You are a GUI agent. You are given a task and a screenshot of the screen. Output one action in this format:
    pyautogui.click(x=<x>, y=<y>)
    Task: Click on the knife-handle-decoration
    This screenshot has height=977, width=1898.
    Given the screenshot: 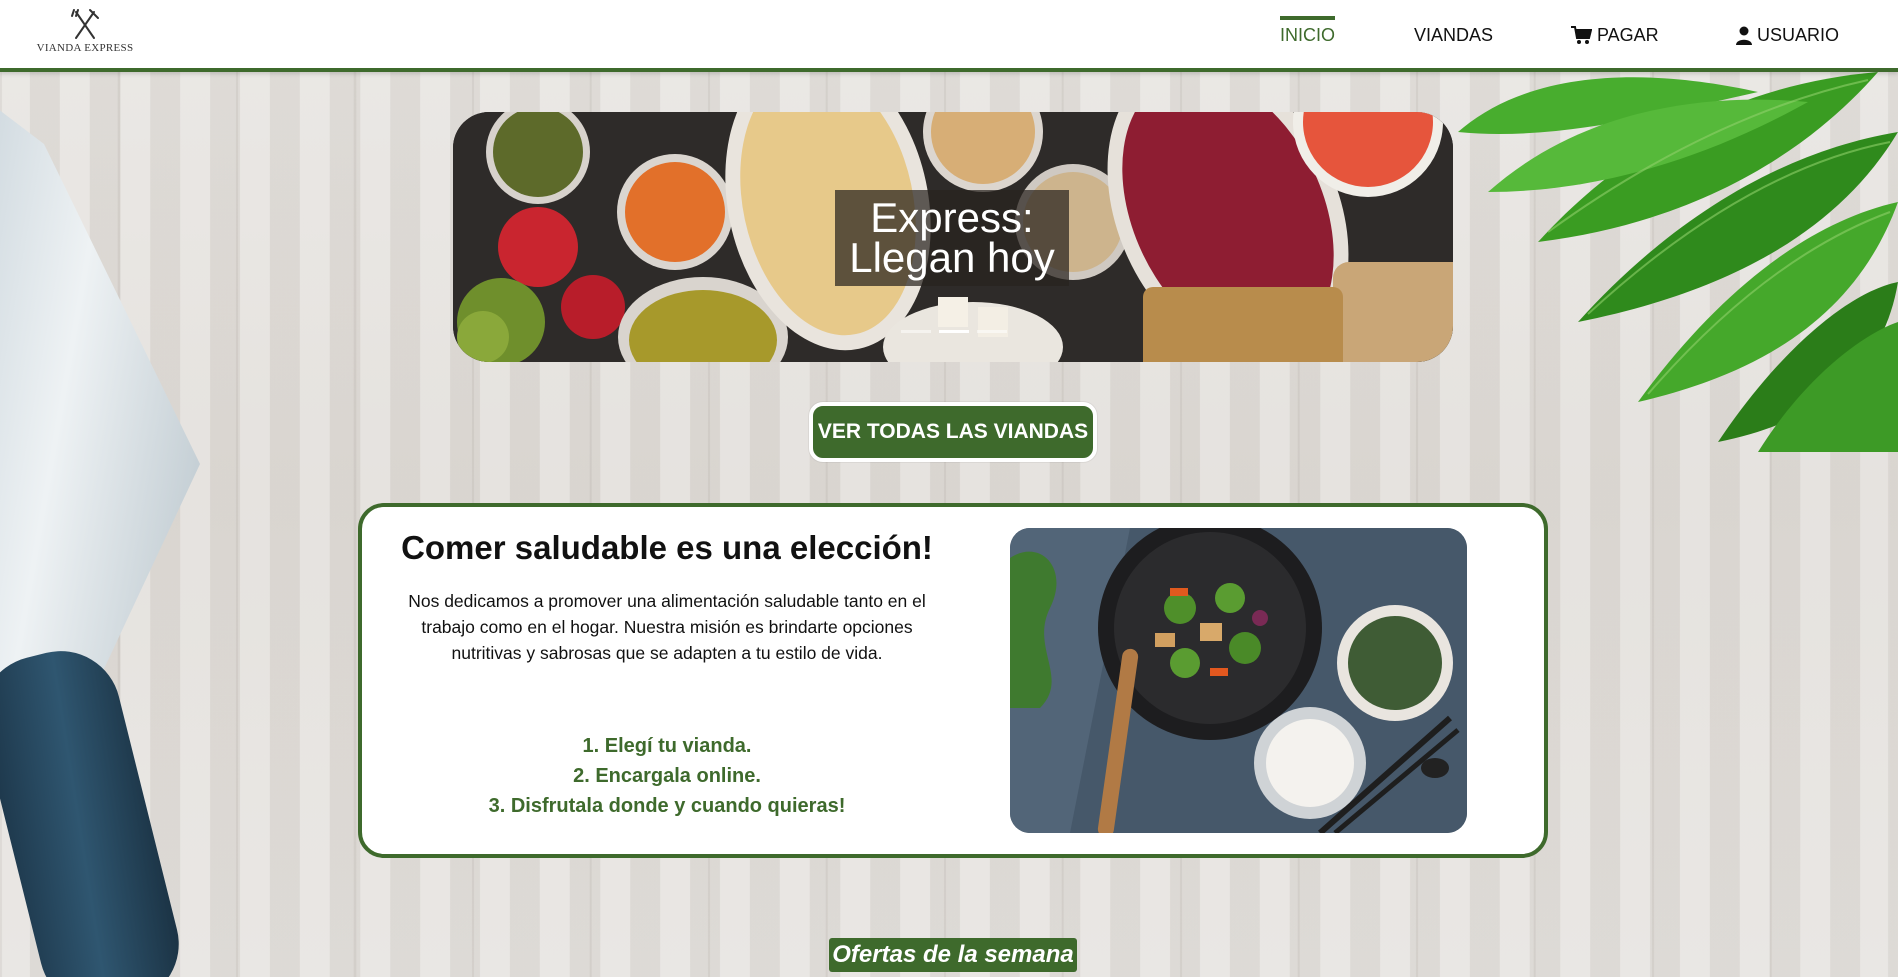 What is the action you would take?
    pyautogui.click(x=96, y=807)
    